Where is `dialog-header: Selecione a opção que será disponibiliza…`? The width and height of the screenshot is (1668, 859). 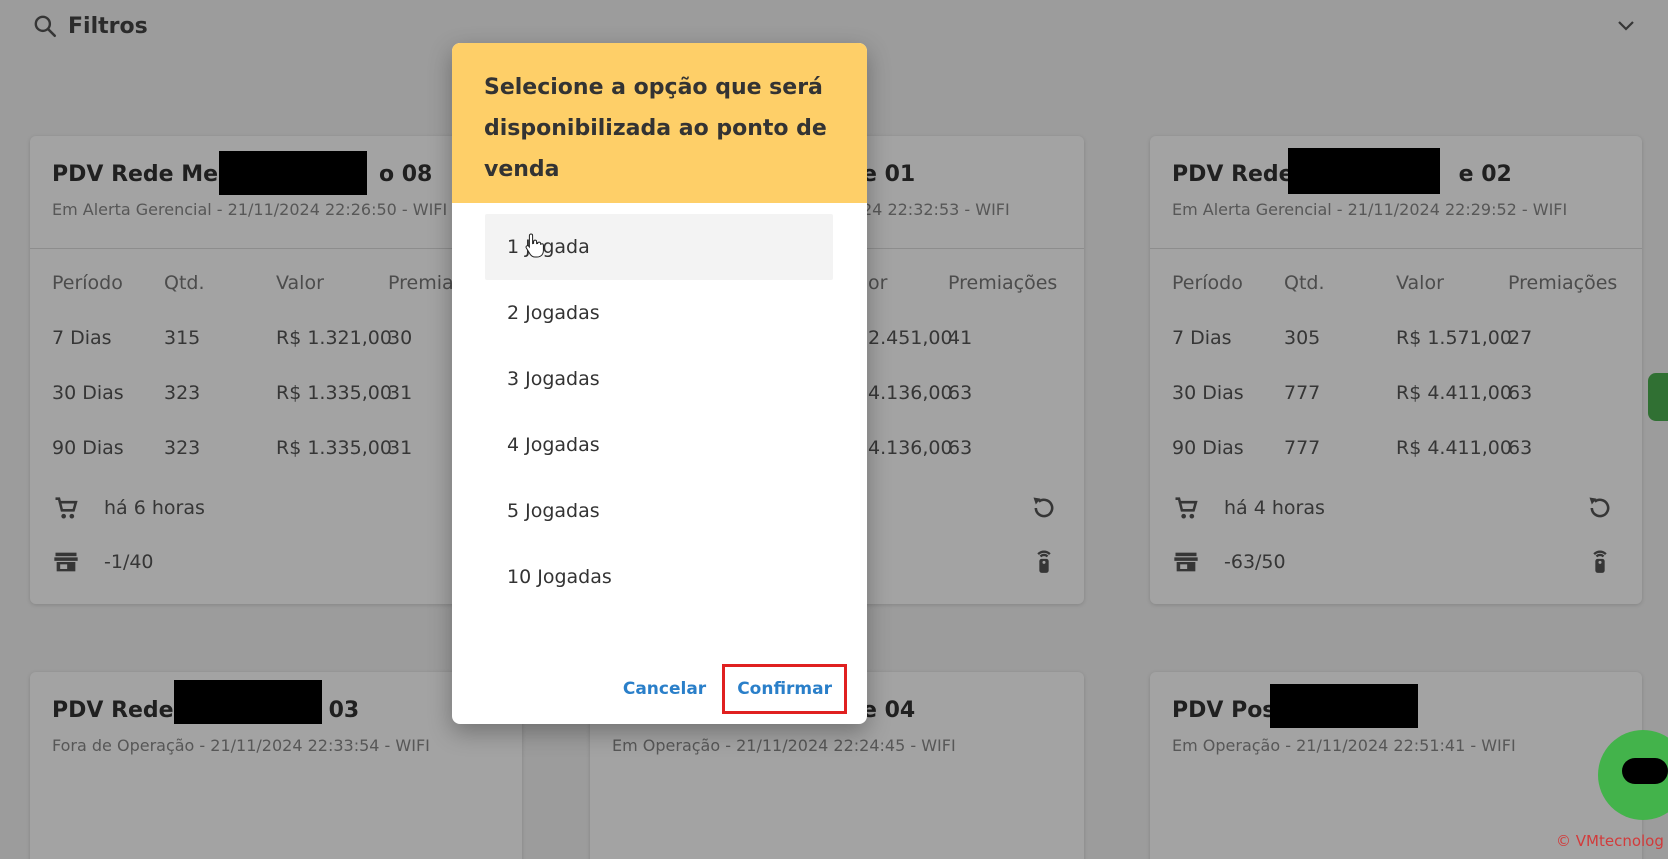
dialog-header: Selecione a opção que será disponibiliza… is located at coordinates (659, 123).